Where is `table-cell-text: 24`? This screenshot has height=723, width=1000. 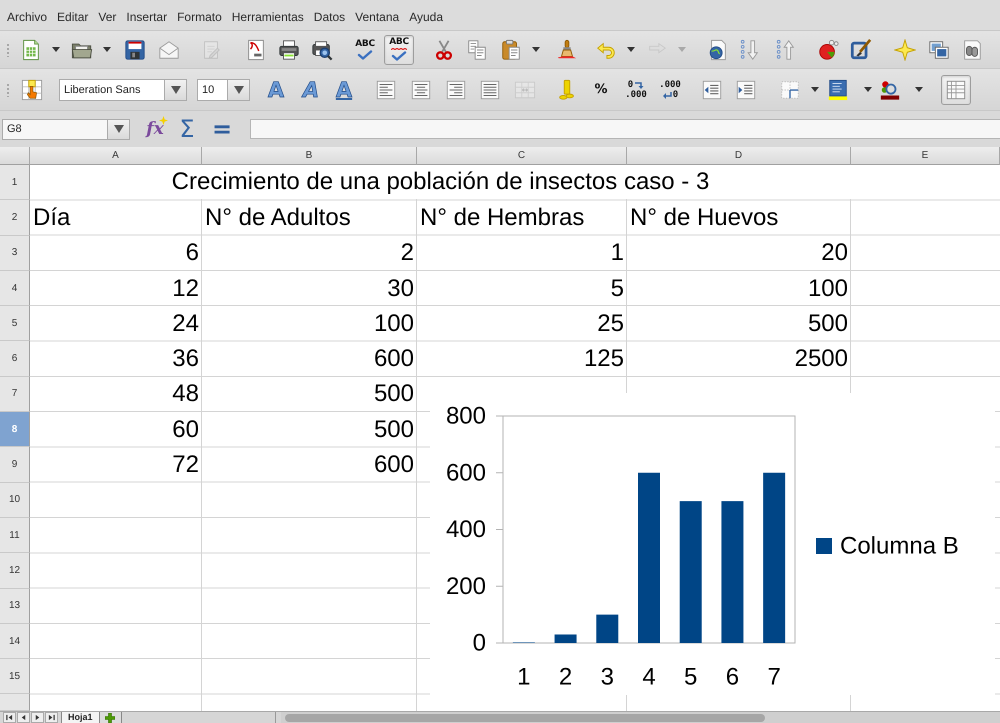 table-cell-text: 24 is located at coordinates (185, 323).